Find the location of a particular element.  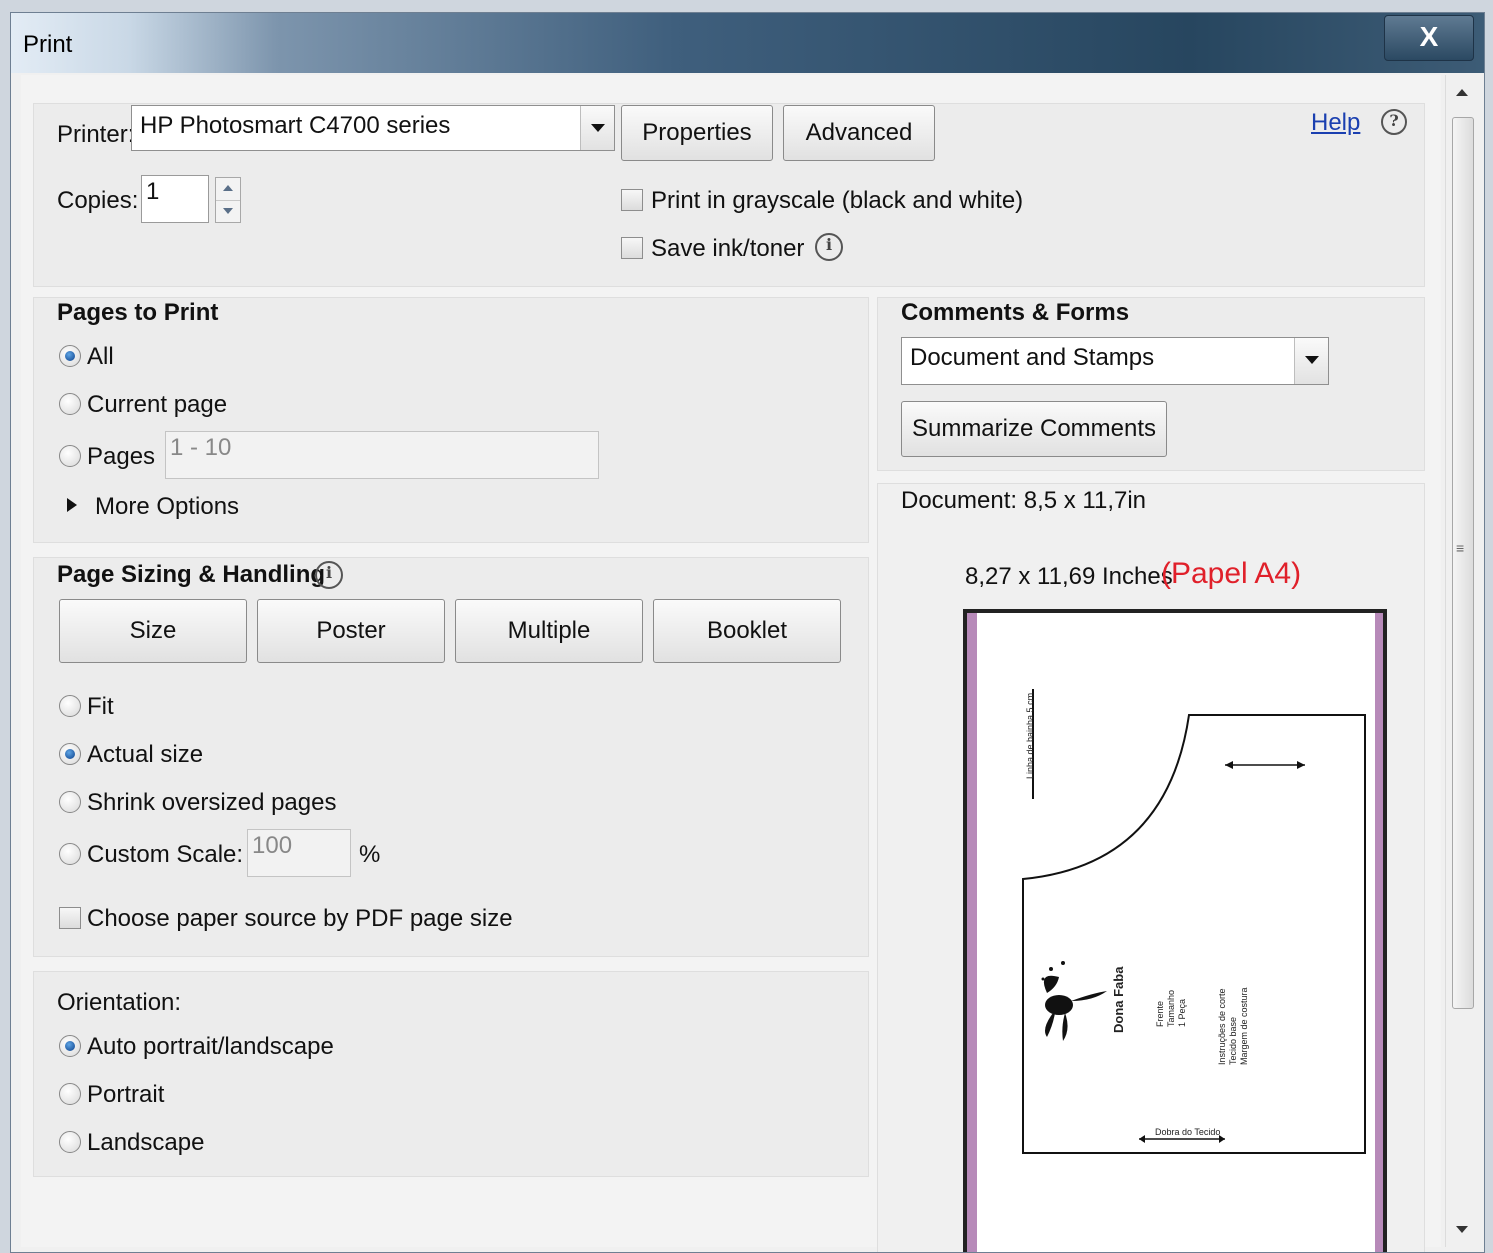

shrink-label: Shrink oversized pages is located at coordinates (212, 802).